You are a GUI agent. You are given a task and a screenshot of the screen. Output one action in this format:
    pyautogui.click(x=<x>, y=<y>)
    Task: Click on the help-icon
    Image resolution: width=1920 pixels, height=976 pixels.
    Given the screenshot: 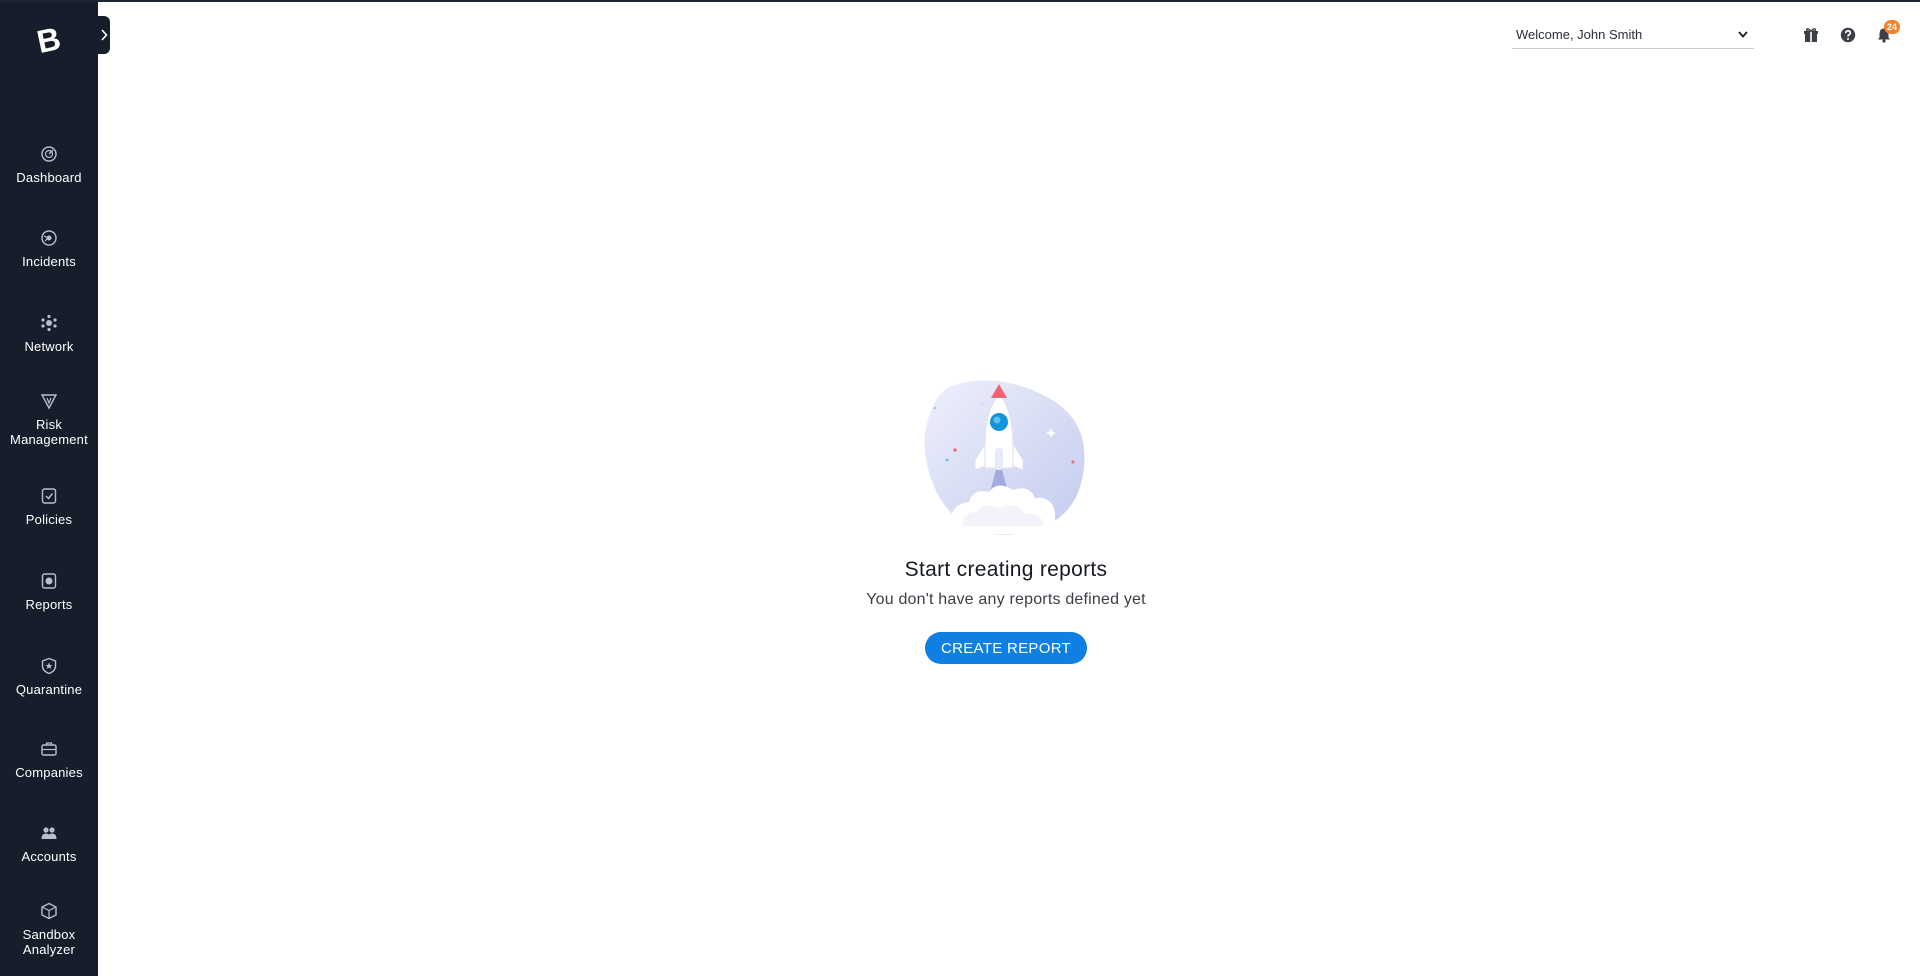 What is the action you would take?
    pyautogui.click(x=1848, y=35)
    